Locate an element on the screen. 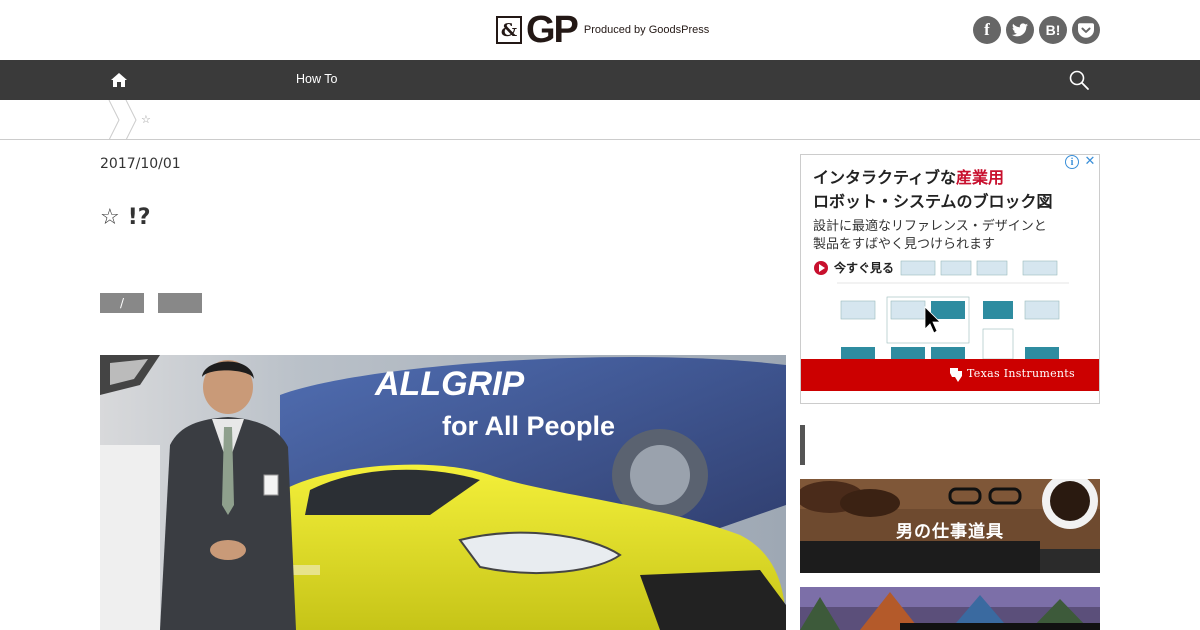 This screenshot has height=630, width=1200. svg-text: for All People is located at coordinates (528, 426).